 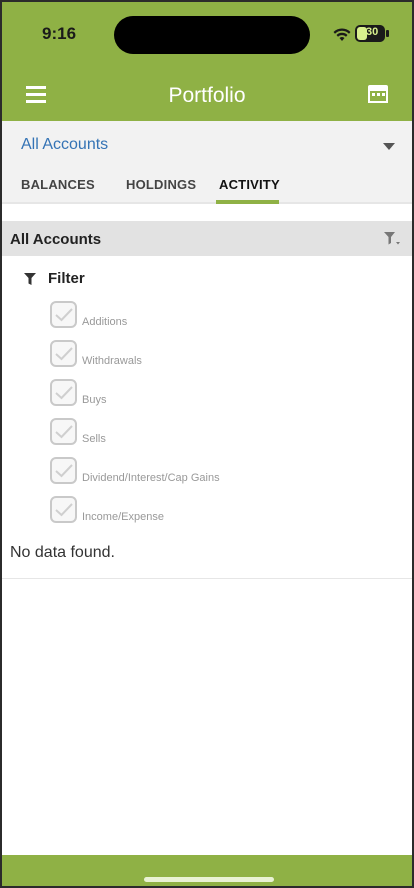 What do you see at coordinates (151, 478) in the screenshot?
I see `filter-option-label: Dividend/Interest/Cap Gains` at bounding box center [151, 478].